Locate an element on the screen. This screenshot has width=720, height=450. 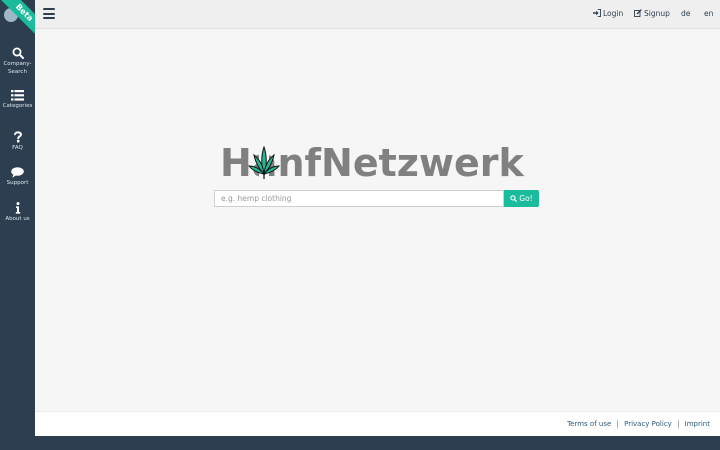
hemp-leaf-icon is located at coordinates (264, 162).